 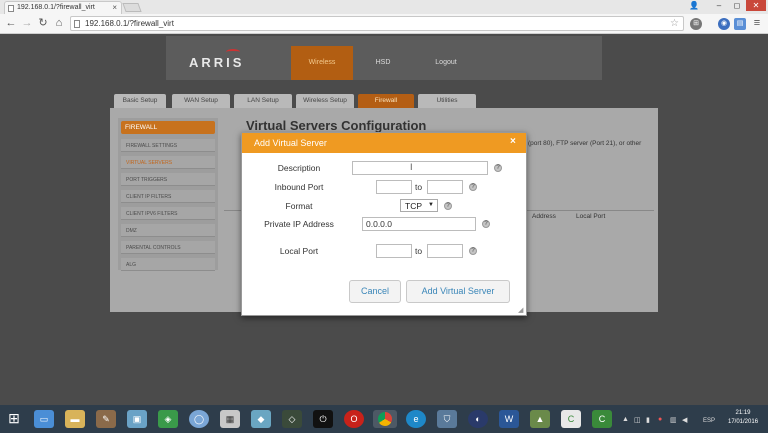 What do you see at coordinates (673, 420) in the screenshot?
I see `network-tray-icon: ▥` at bounding box center [673, 420].